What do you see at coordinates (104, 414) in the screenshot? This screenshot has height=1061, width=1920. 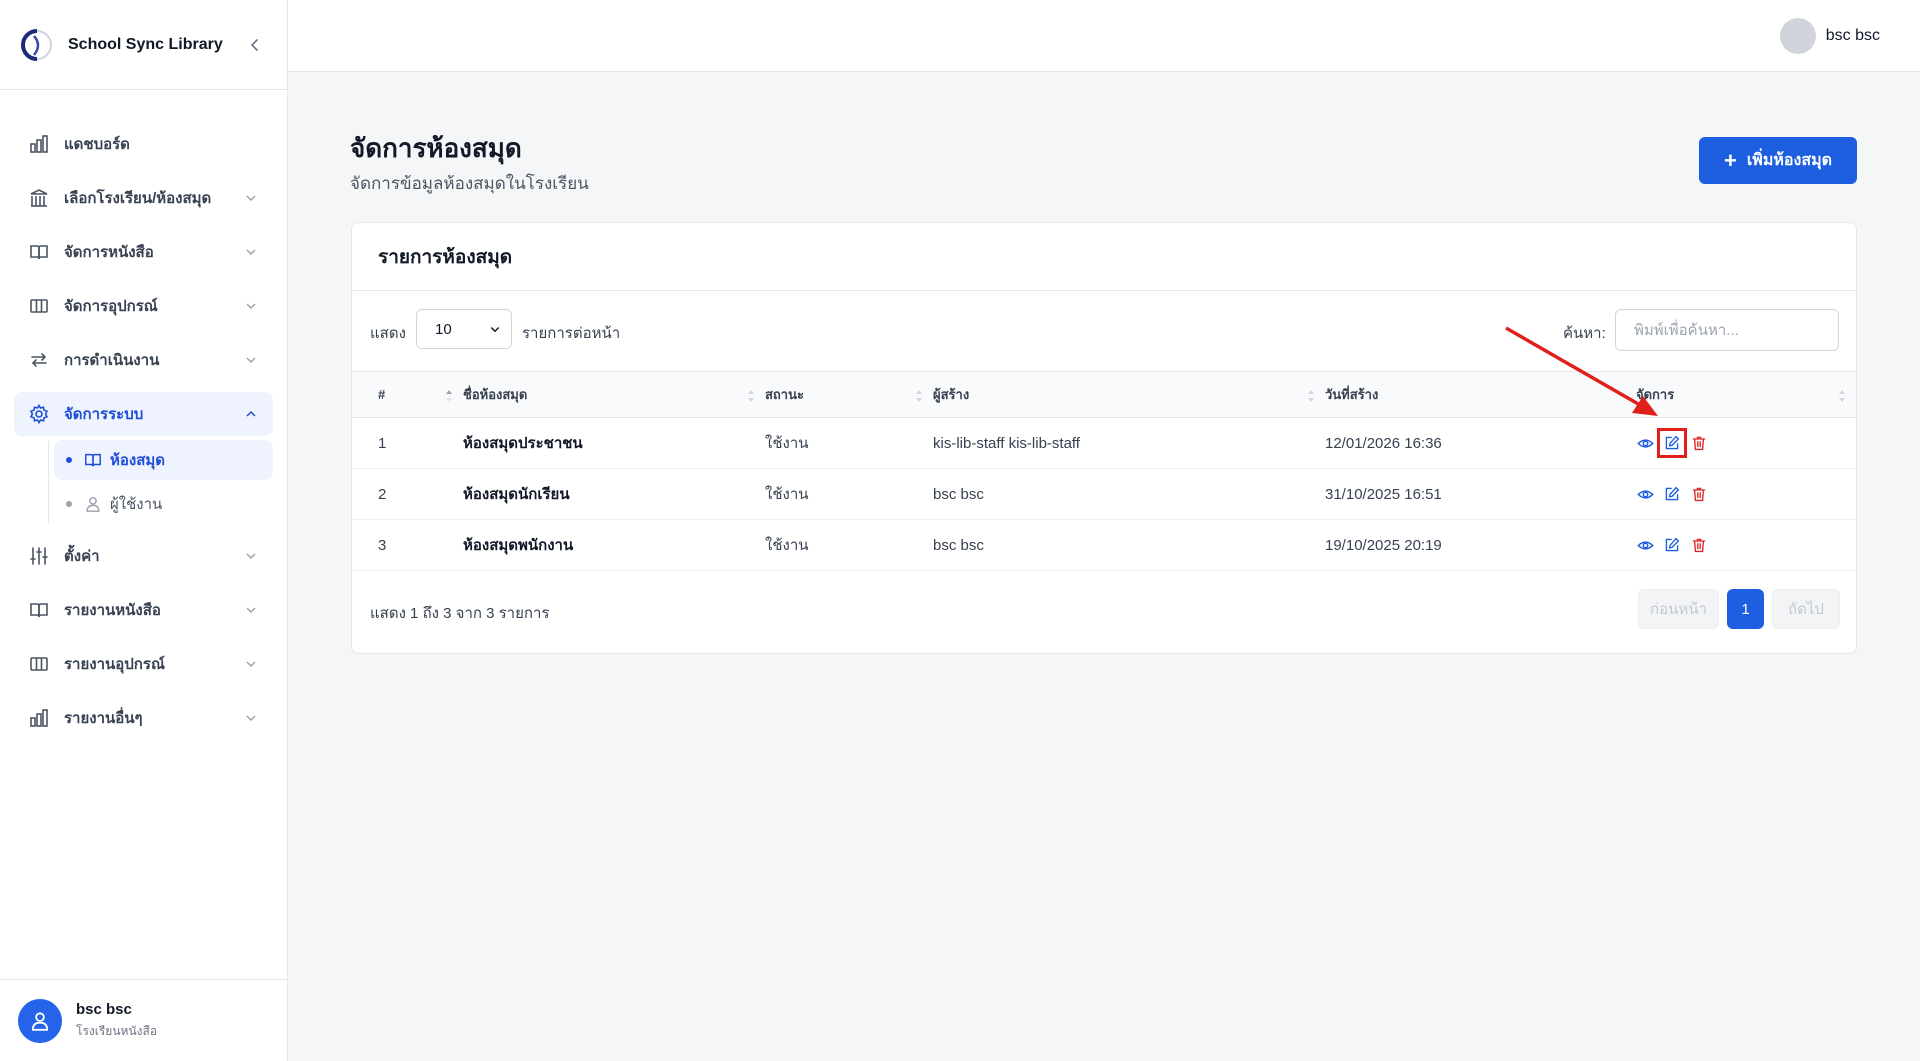 I see `sidebar-item-label: จัดการระบบ` at bounding box center [104, 414].